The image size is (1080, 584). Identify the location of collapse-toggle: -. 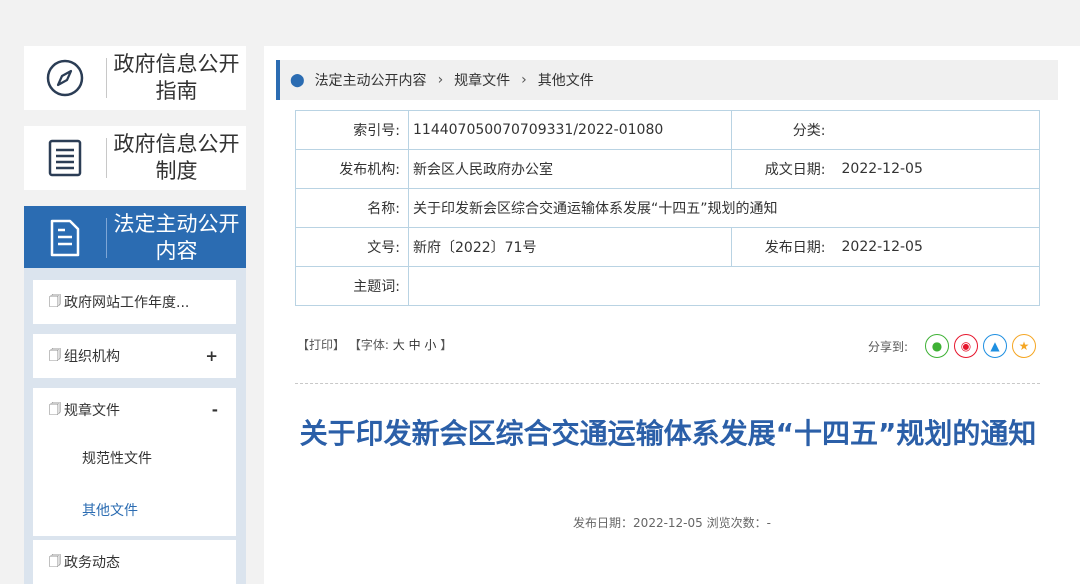
(215, 410).